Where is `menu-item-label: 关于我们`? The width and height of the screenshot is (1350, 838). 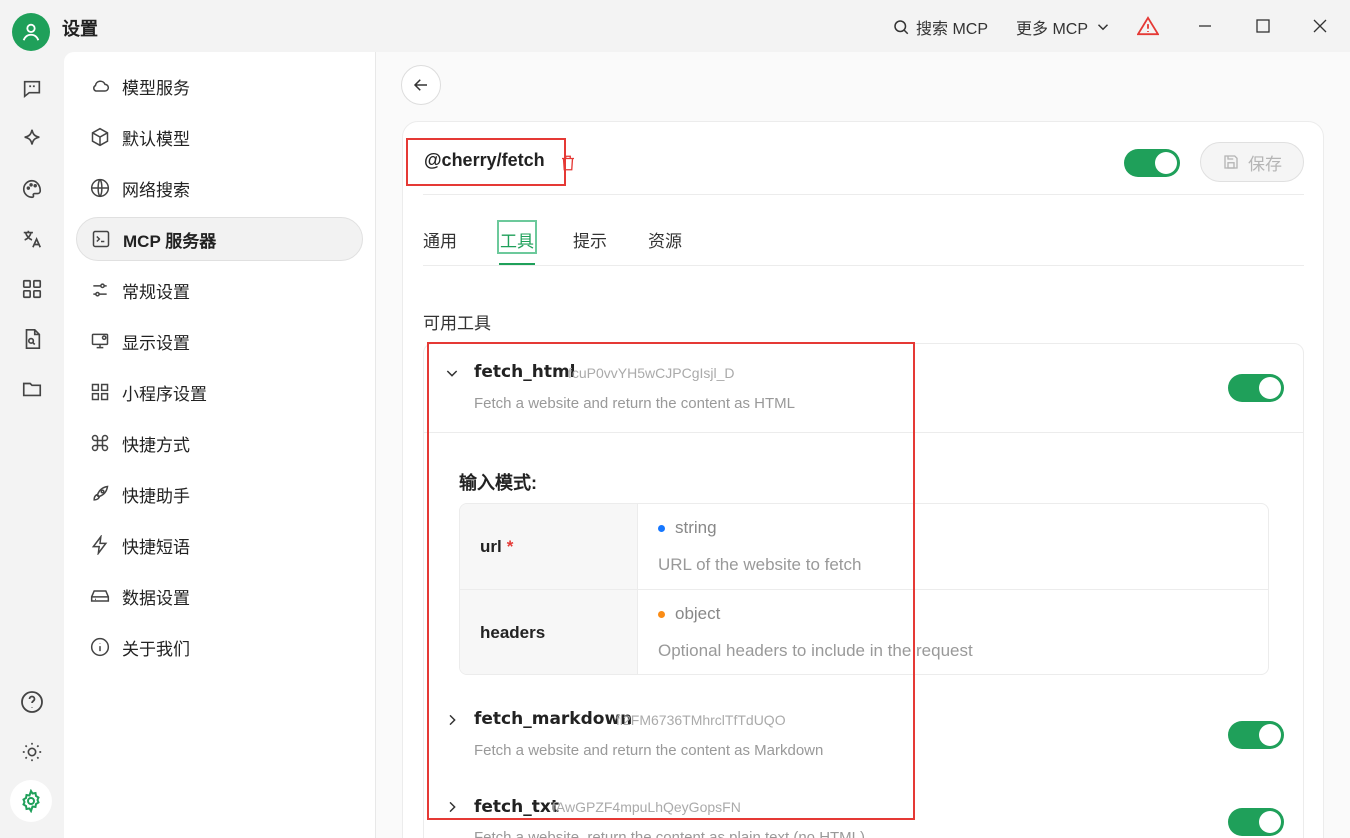
menu-item-label: 关于我们 is located at coordinates (156, 649).